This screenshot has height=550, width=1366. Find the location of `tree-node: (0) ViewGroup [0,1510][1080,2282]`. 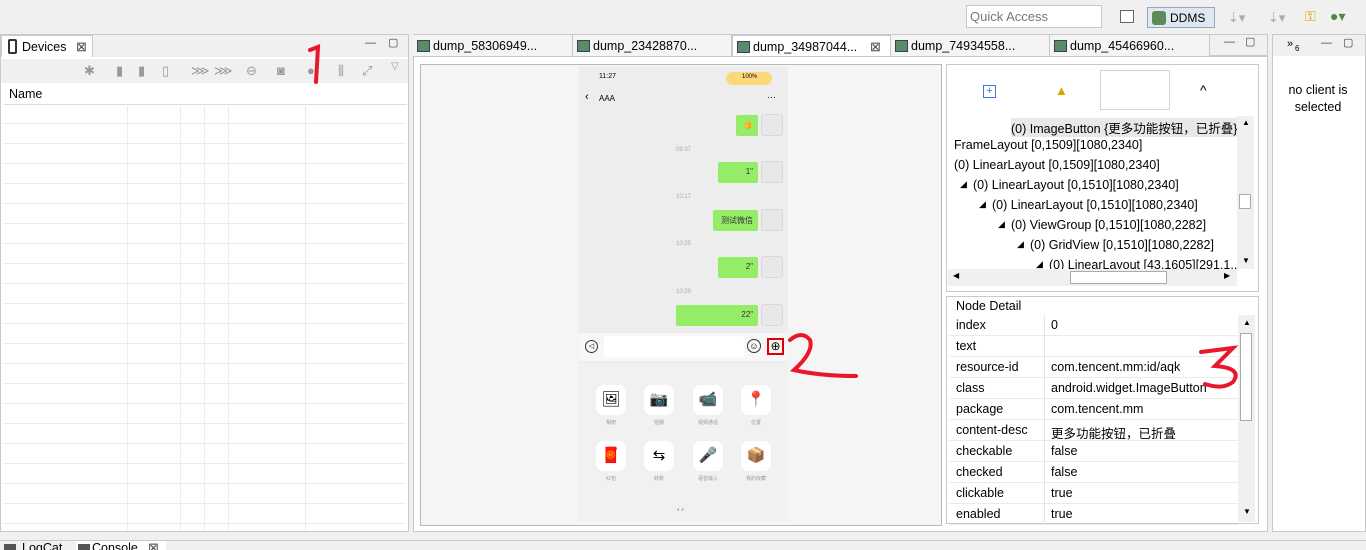

tree-node: (0) ViewGroup [0,1510][1080,2282] is located at coordinates (1108, 225).